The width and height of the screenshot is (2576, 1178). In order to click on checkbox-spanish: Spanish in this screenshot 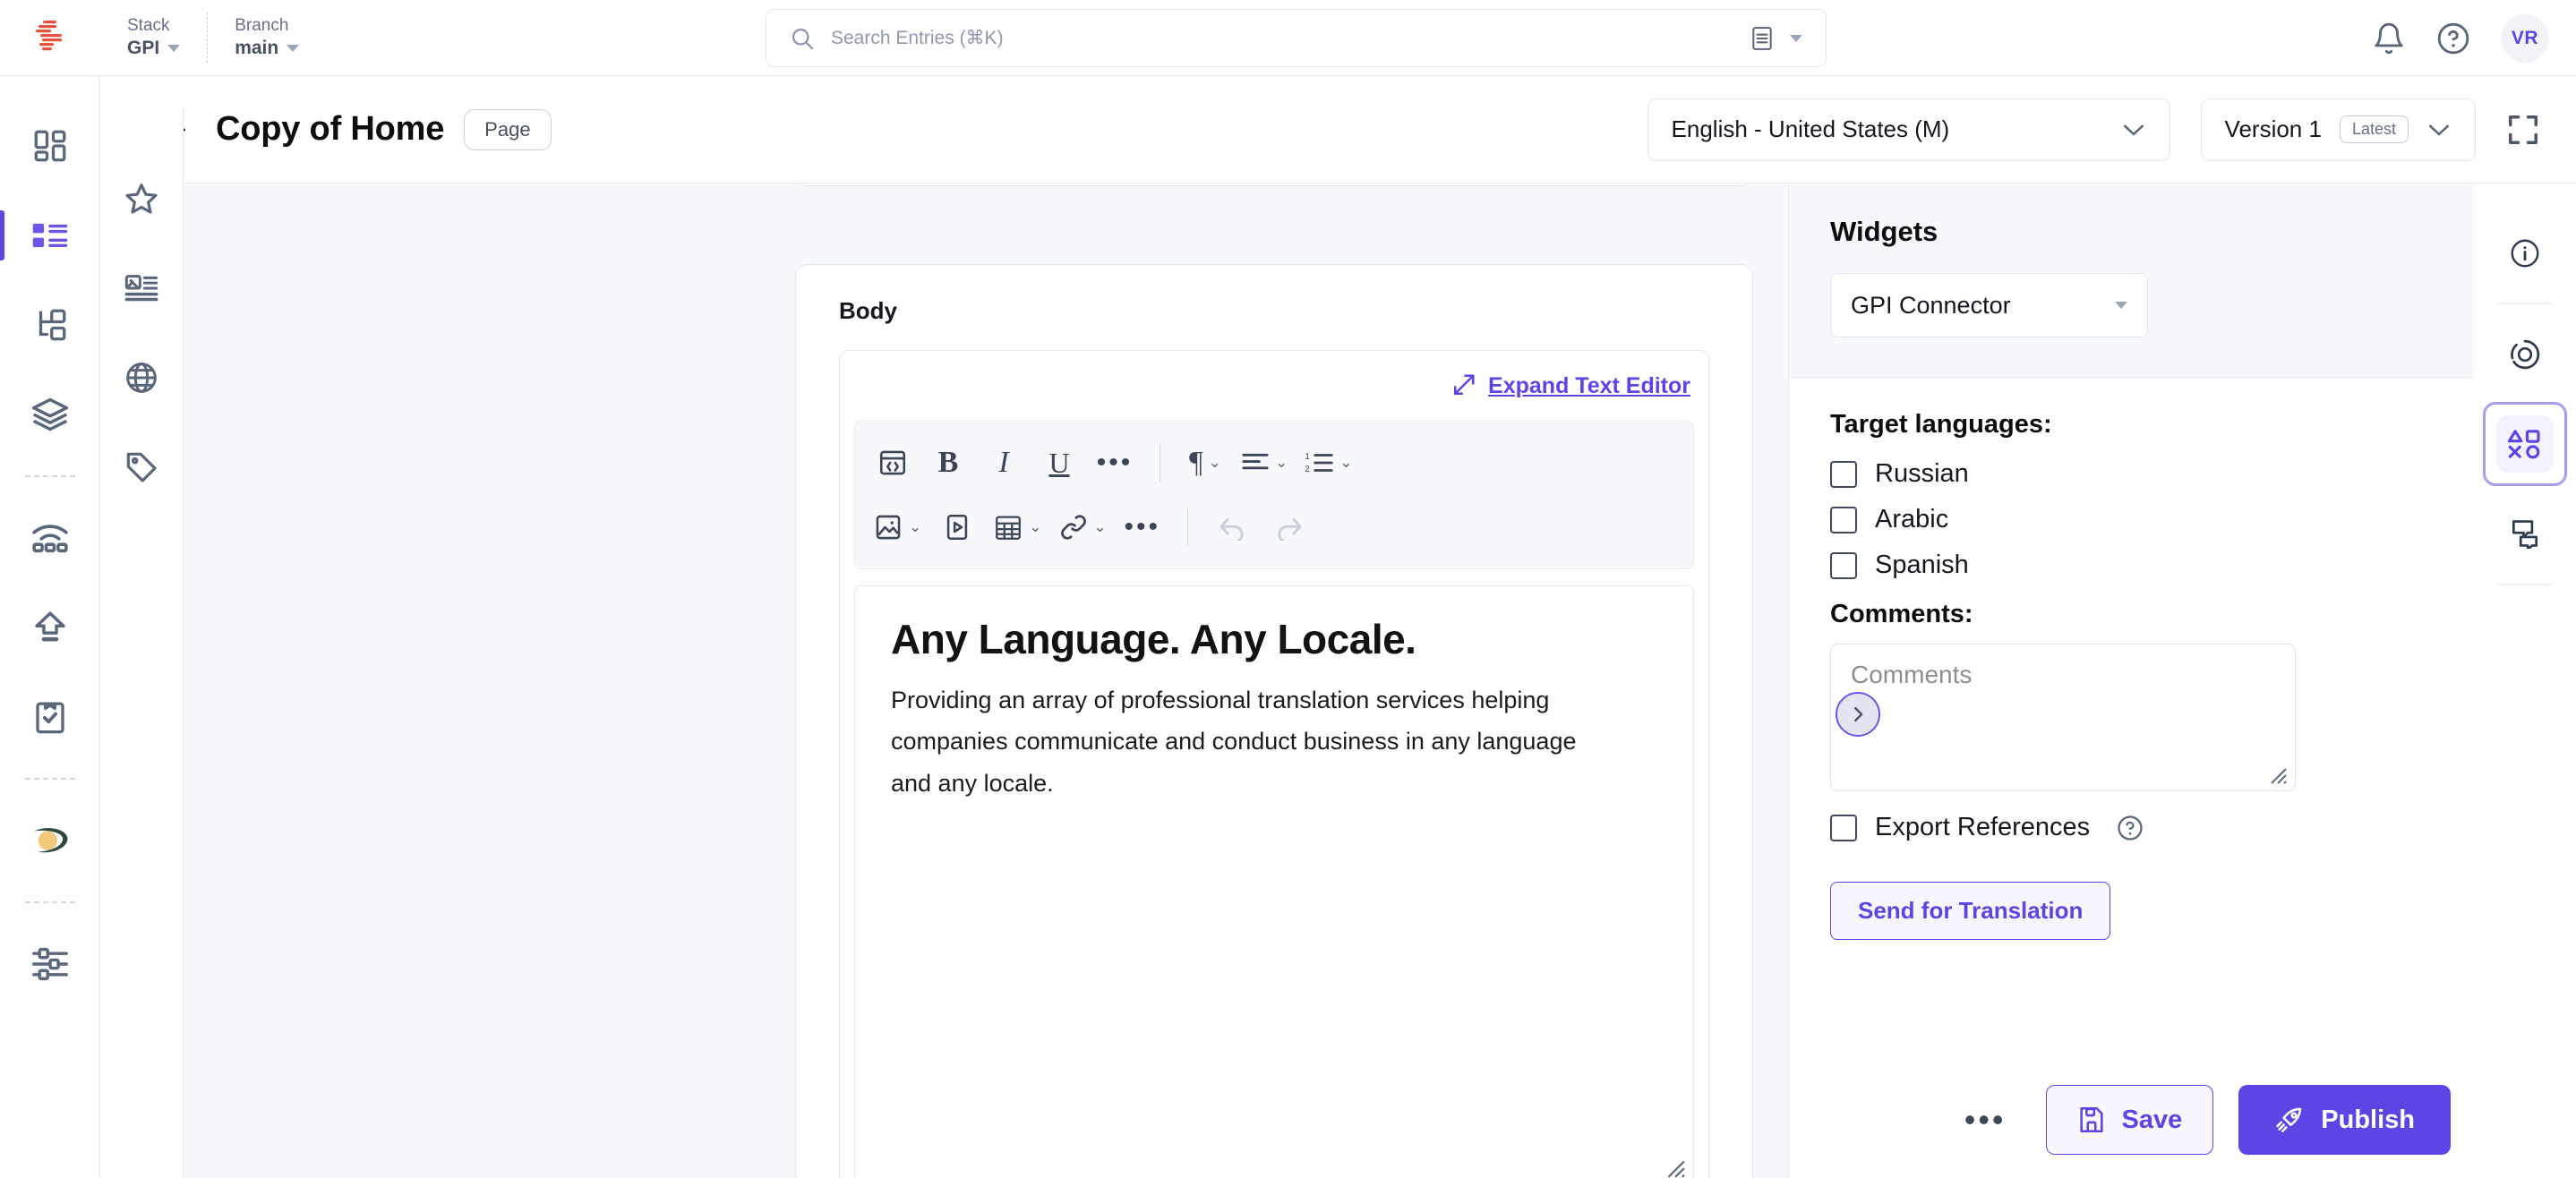, I will do `click(2131, 565)`.